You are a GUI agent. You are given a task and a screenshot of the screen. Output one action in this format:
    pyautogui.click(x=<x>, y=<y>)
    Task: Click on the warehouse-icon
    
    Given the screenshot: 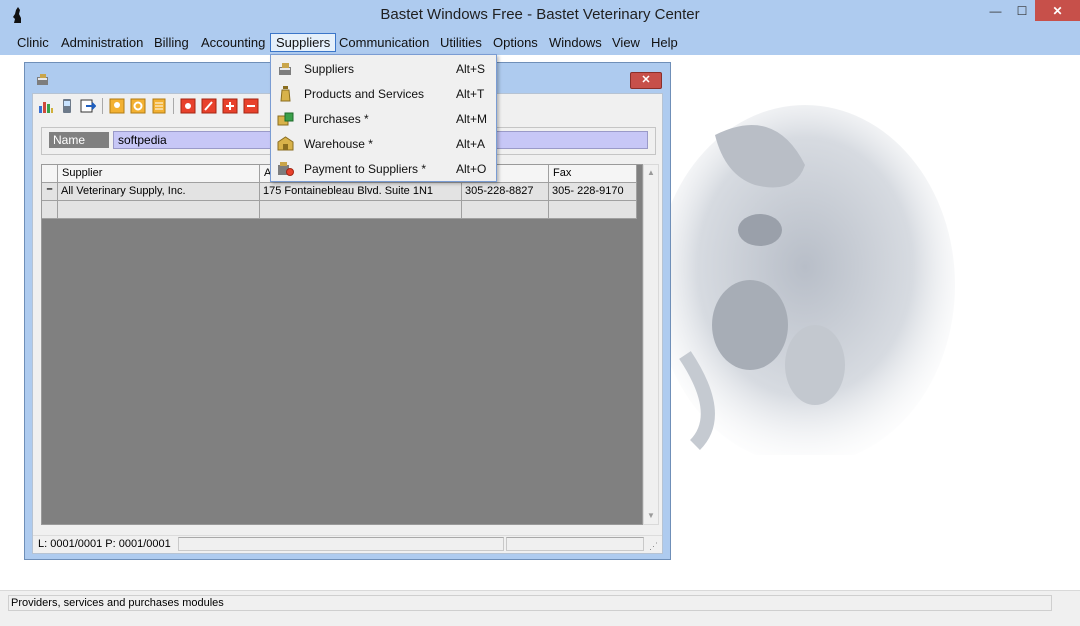 What is the action you would take?
    pyautogui.click(x=285, y=143)
    